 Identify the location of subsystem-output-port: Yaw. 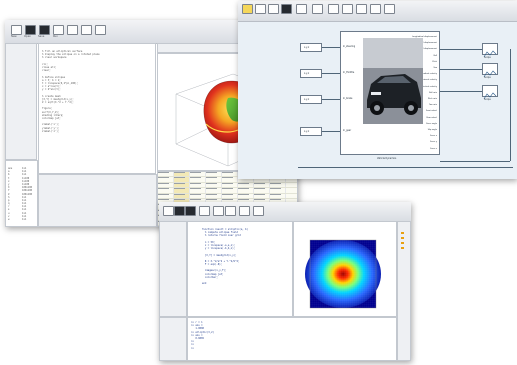
(435, 68).